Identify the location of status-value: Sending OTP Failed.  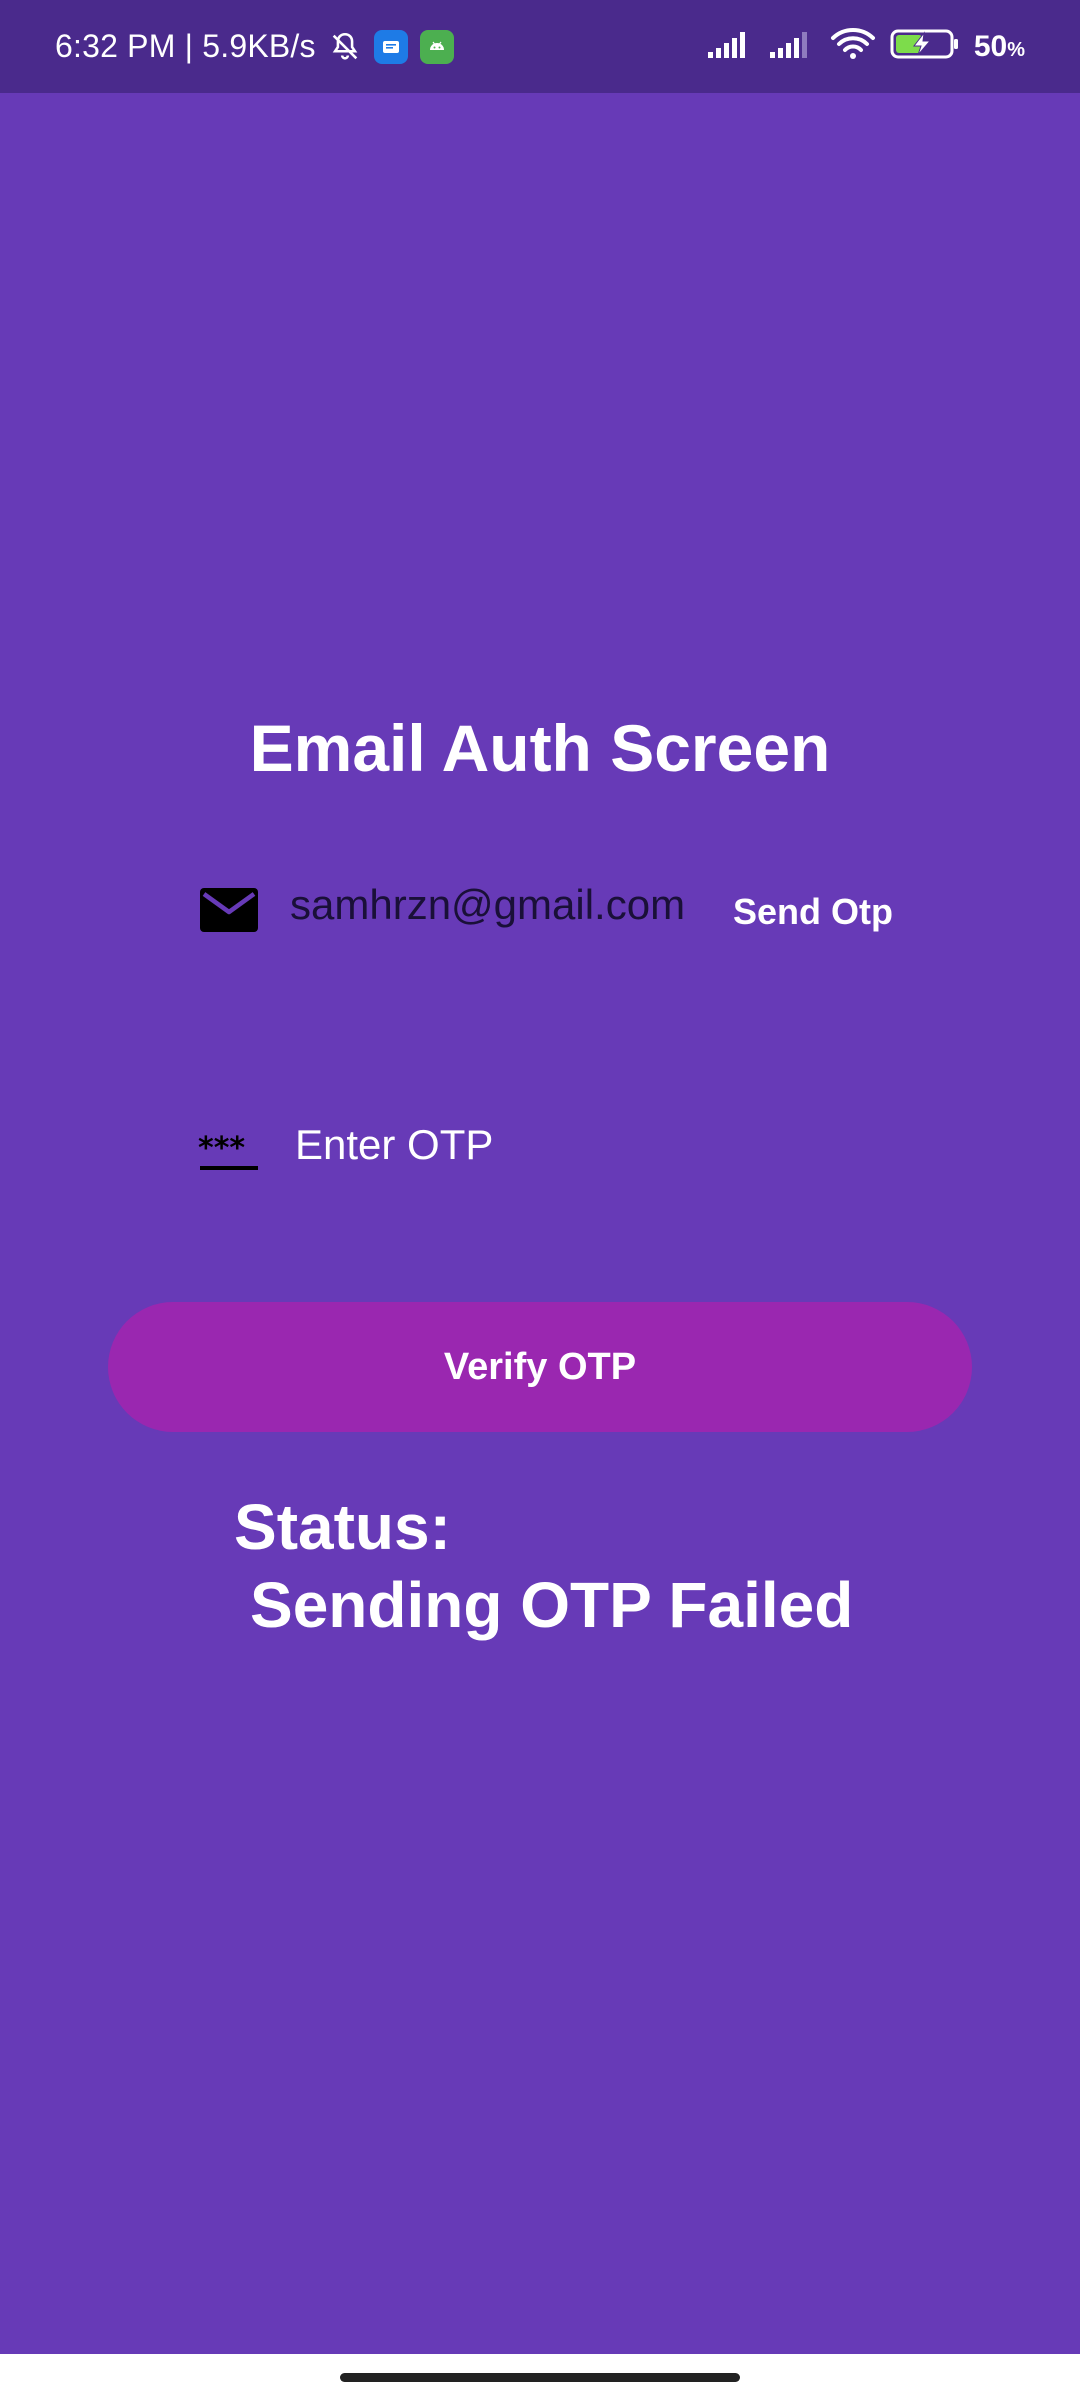
(552, 1605).